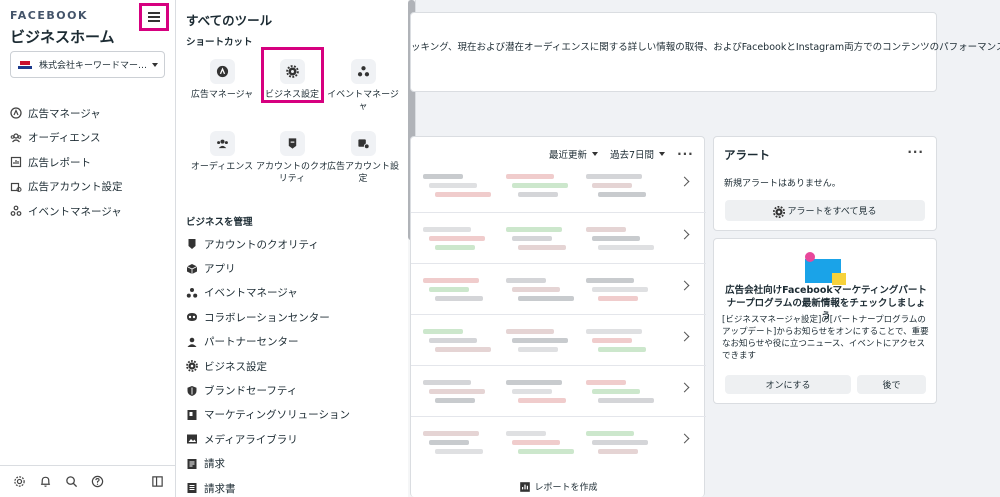  Describe the element at coordinates (192, 415) in the screenshot. I see `book-icon` at that location.